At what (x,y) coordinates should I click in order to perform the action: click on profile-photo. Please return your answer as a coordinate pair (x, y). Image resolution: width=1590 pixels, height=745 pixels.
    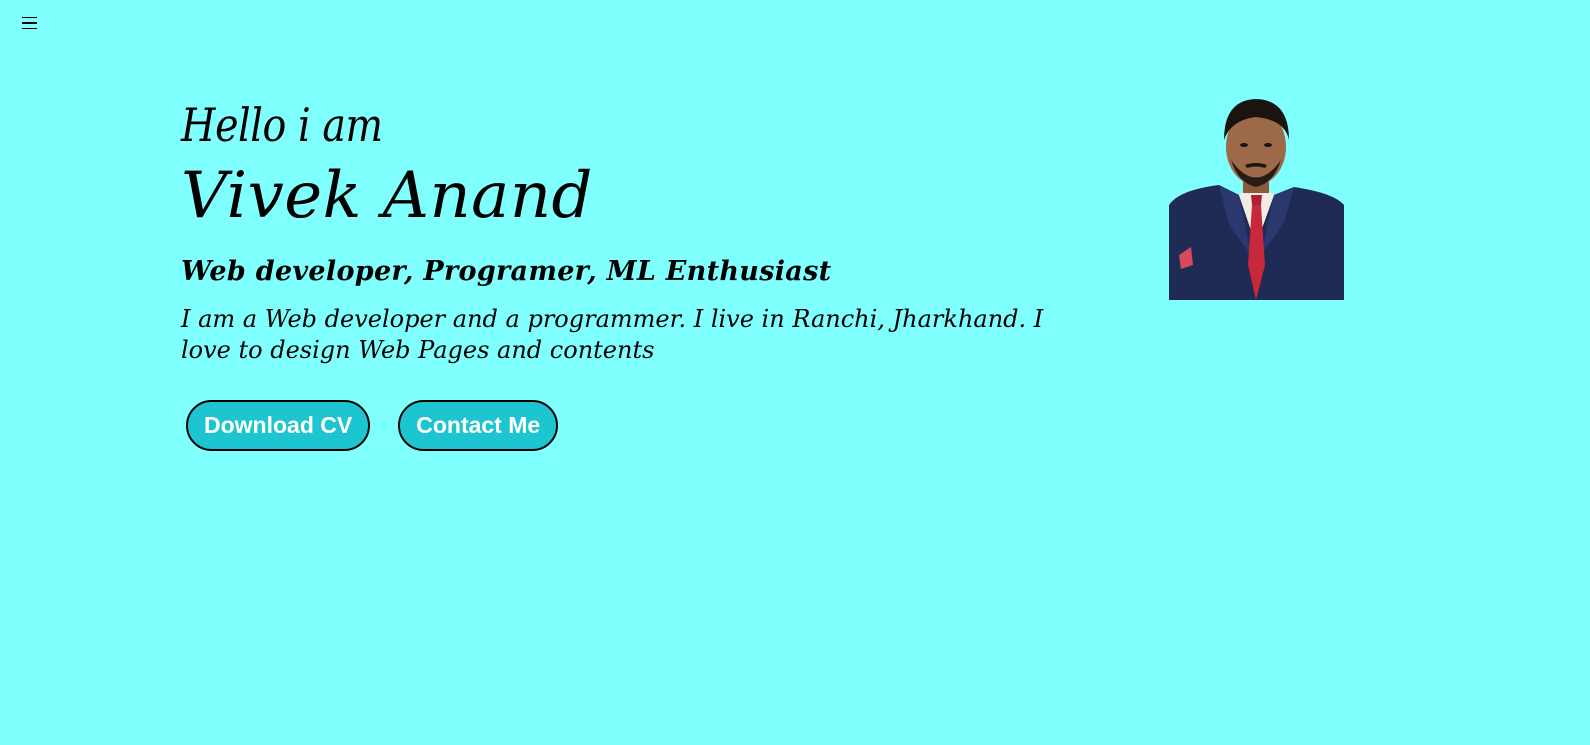
    Looking at the image, I should click on (1256, 197).